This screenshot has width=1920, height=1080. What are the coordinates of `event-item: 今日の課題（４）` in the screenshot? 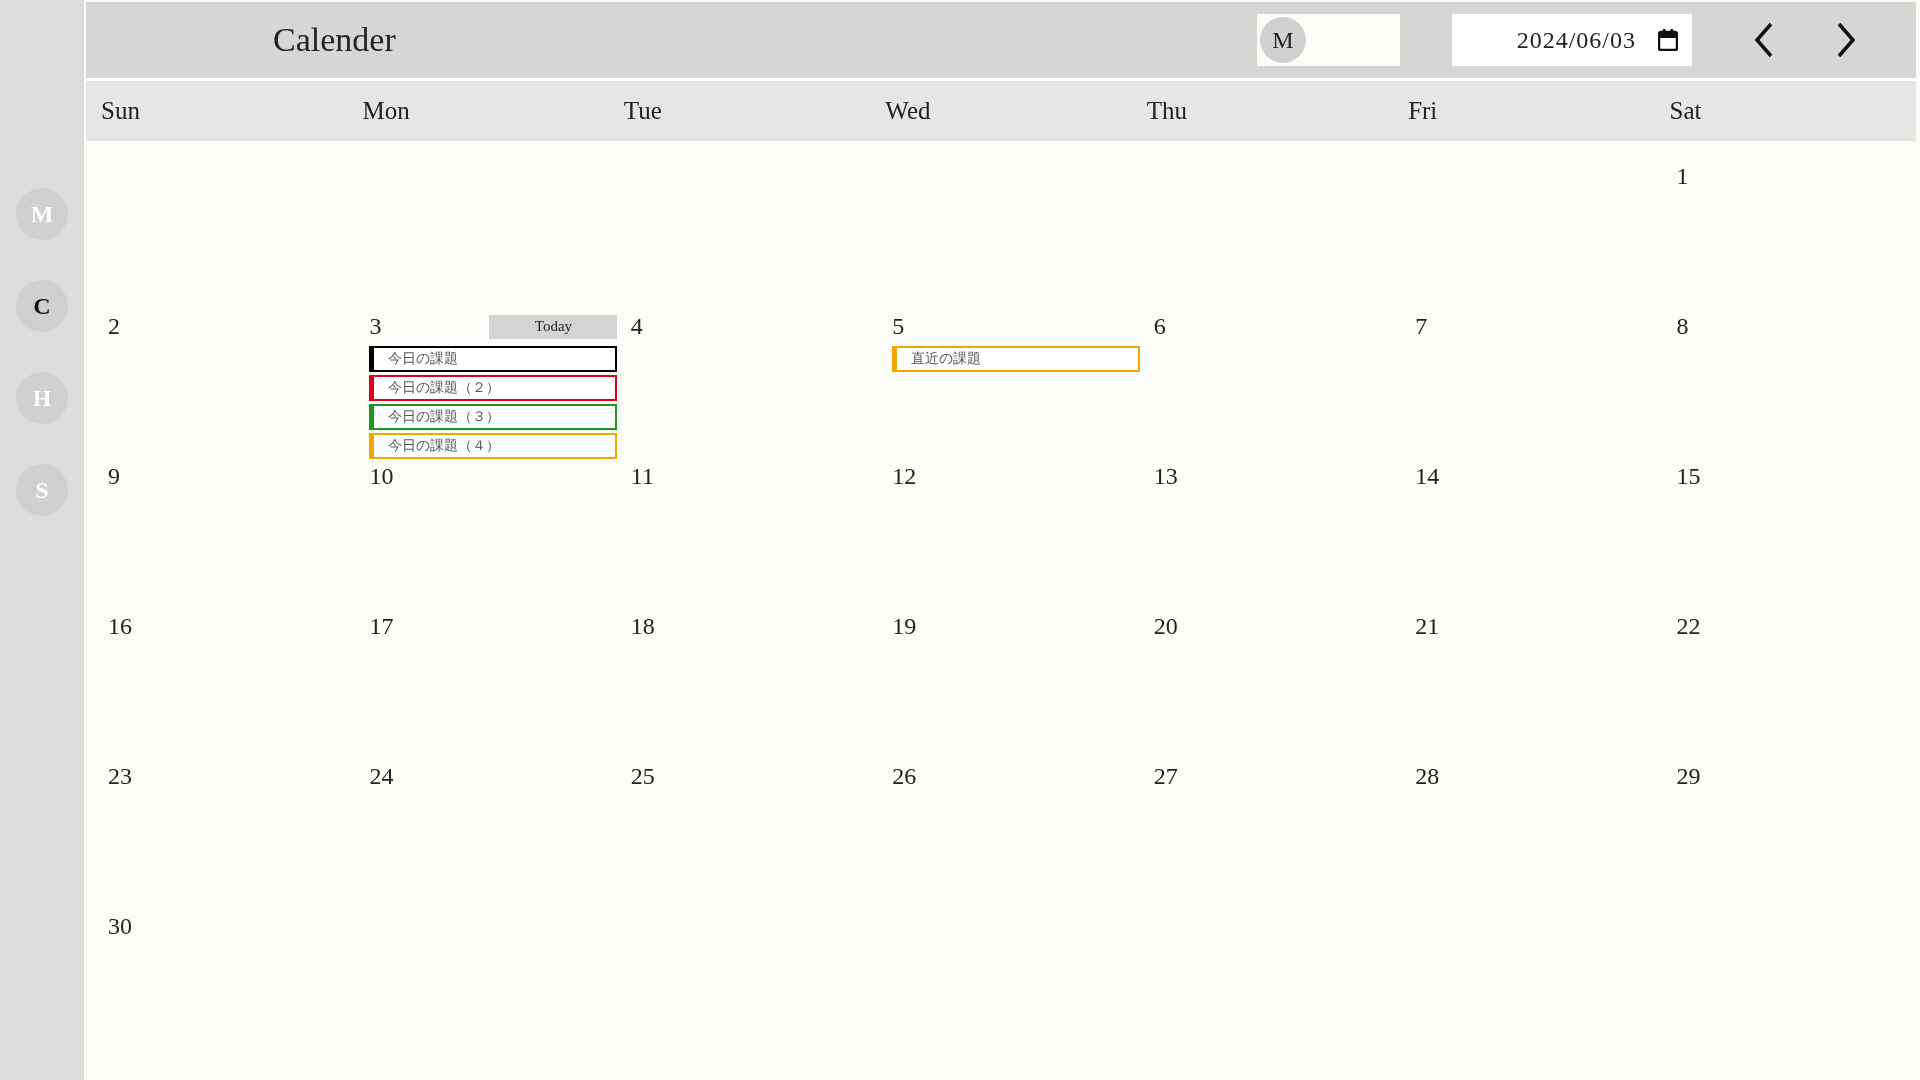 It's located at (493, 446).